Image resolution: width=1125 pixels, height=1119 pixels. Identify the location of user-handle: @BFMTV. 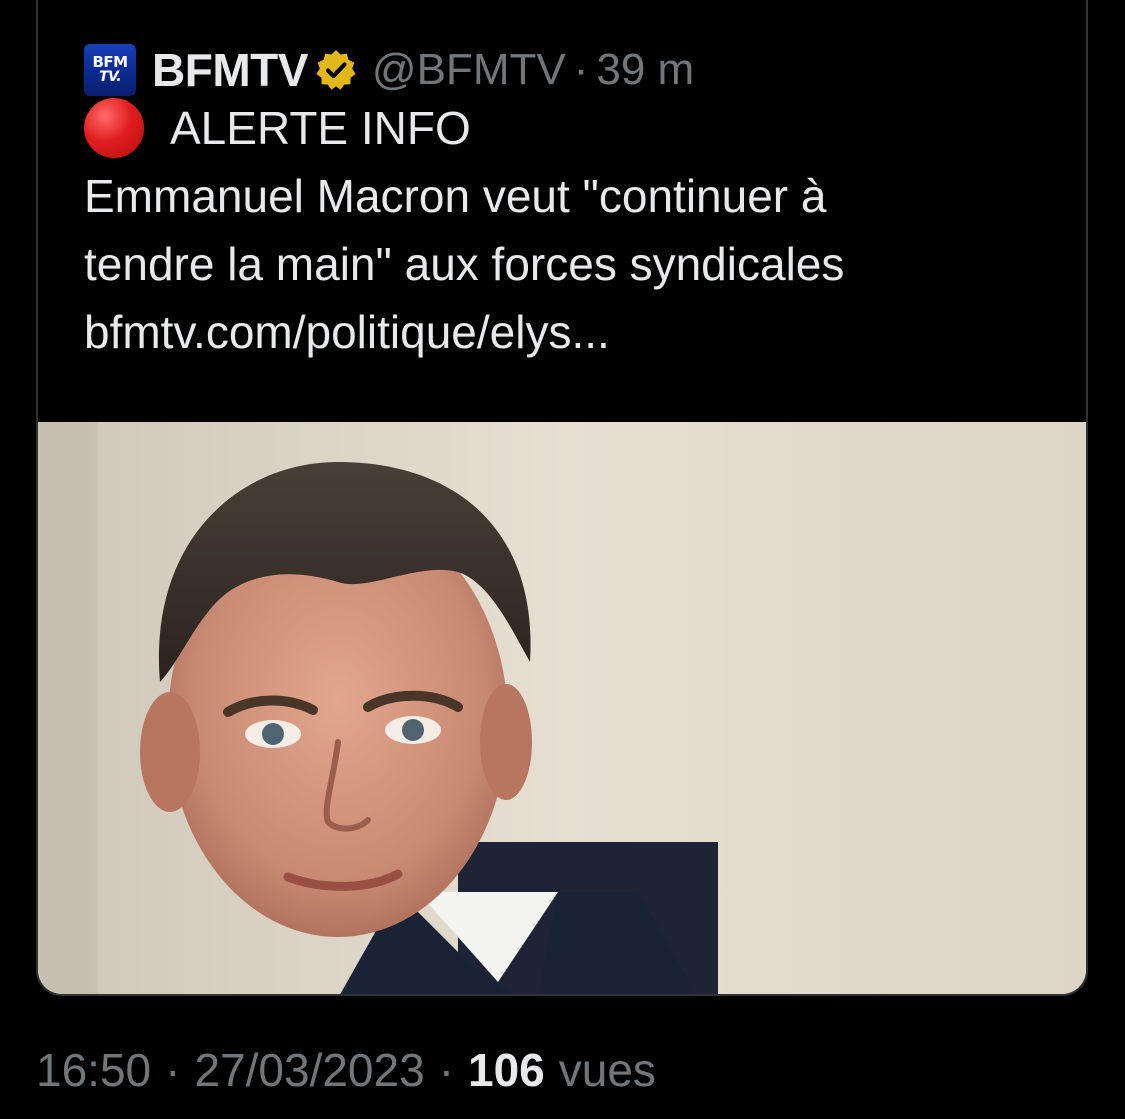
(469, 70).